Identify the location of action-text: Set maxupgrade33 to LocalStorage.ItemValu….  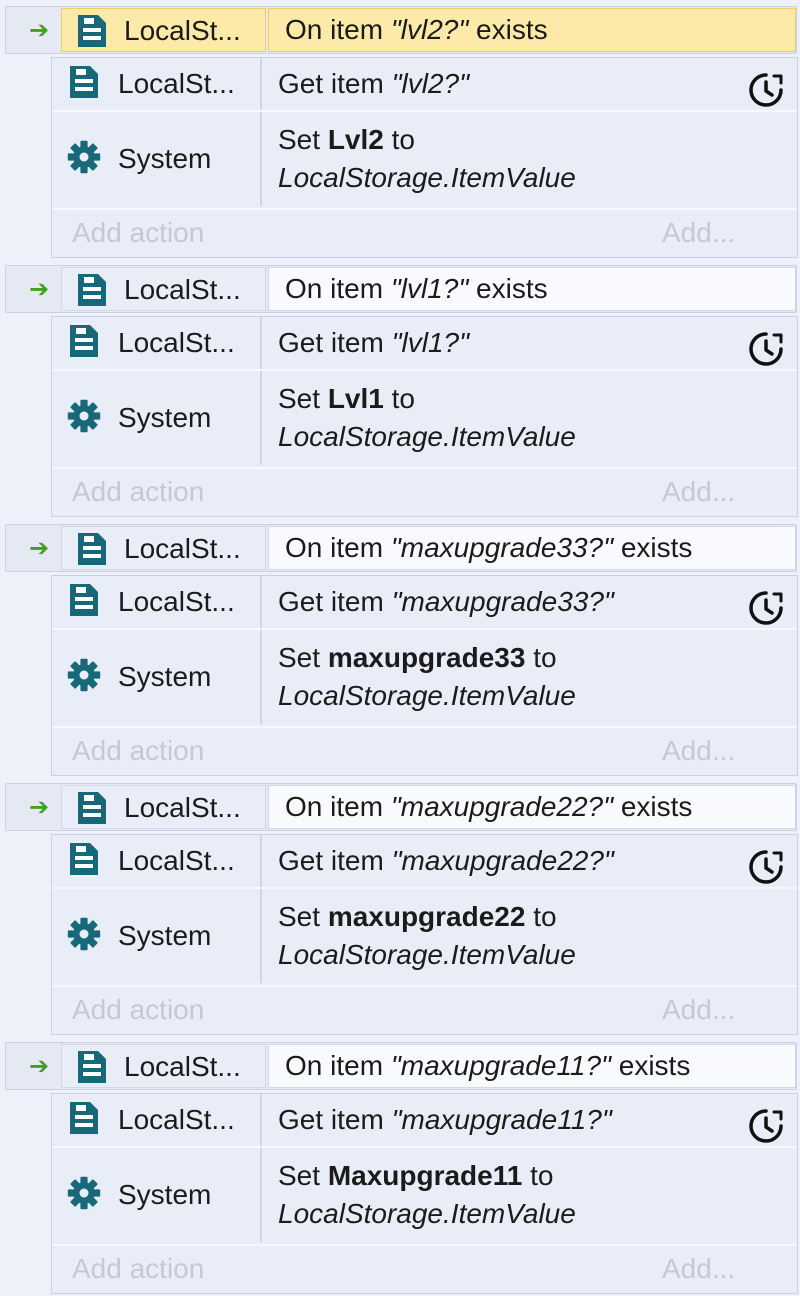
(508, 677).